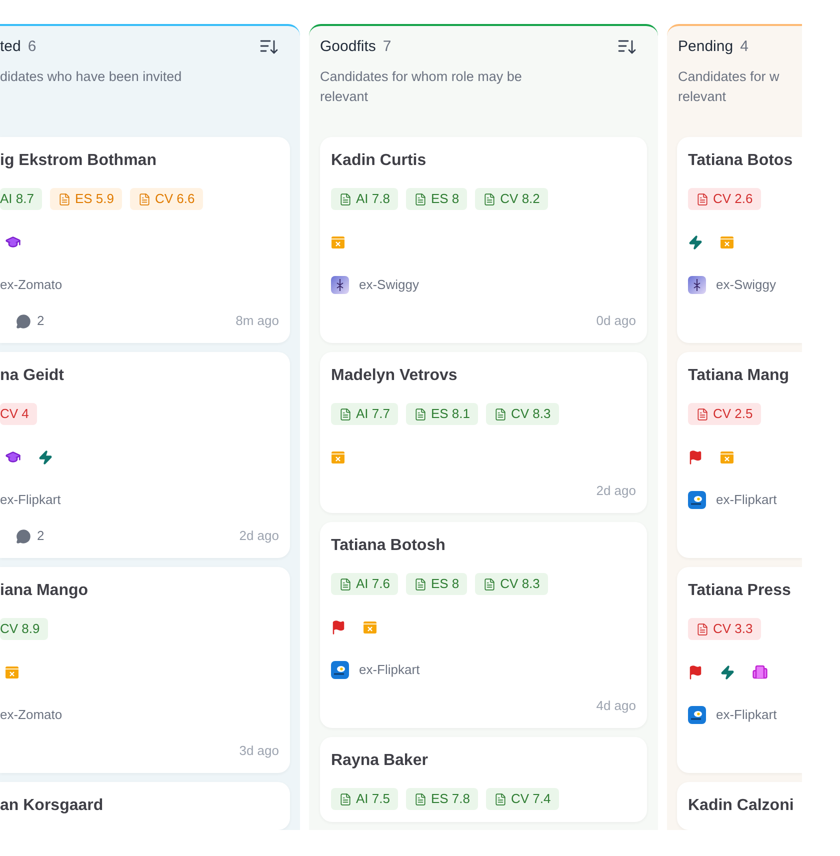  Describe the element at coordinates (348, 46) in the screenshot. I see `column-title: Goodfits` at that location.